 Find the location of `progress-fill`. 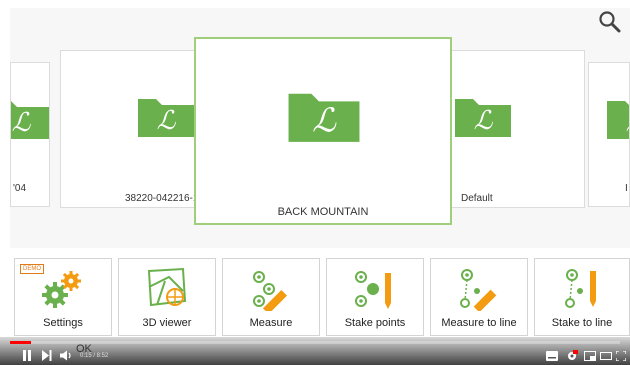

progress-fill is located at coordinates (21, 342).